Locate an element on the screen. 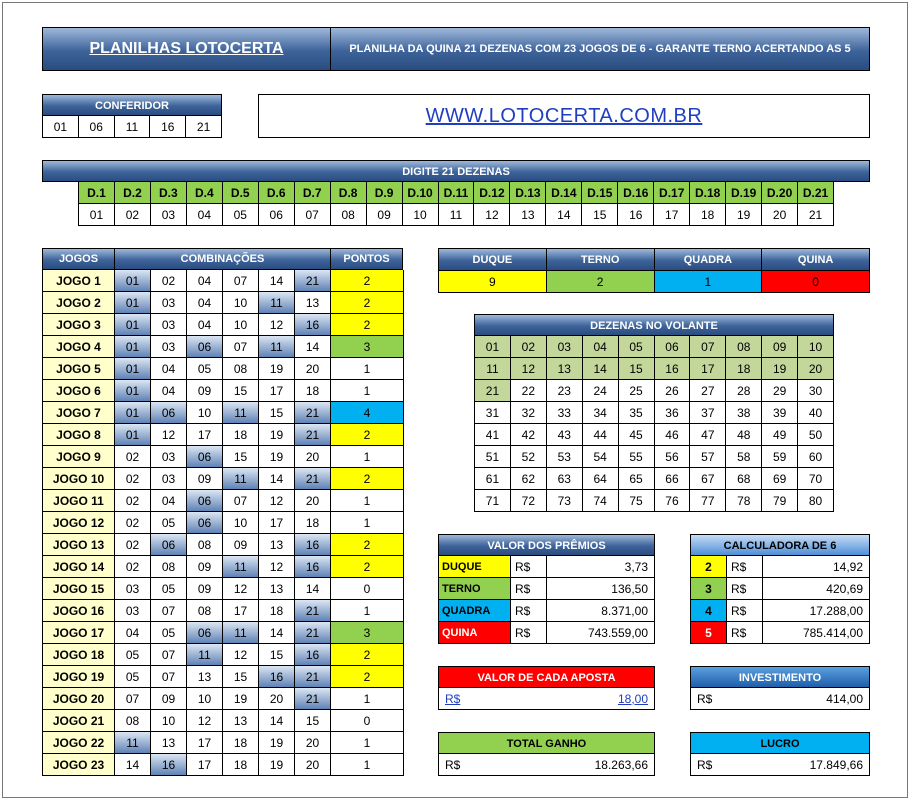  website-link: WWW.LOTOCERTA.COM.BR is located at coordinates (564, 116).